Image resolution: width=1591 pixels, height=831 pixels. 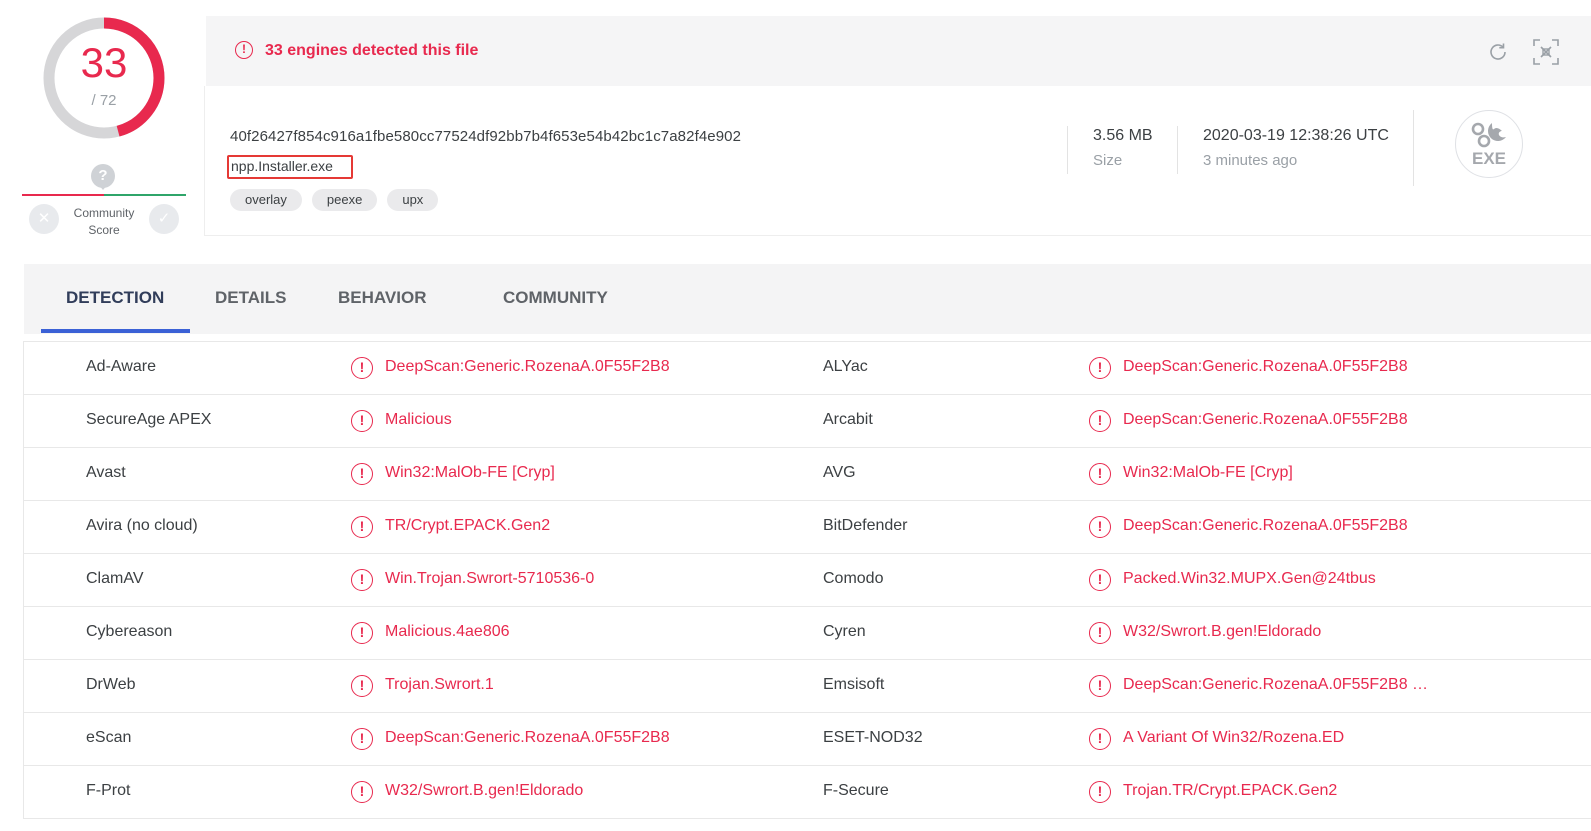 I want to click on vote-harmless-icon: ✓, so click(x=164, y=219).